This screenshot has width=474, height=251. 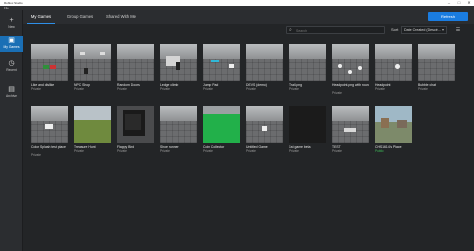 I want to click on game-card: Flappy Bird Private, so click(x=135, y=136).